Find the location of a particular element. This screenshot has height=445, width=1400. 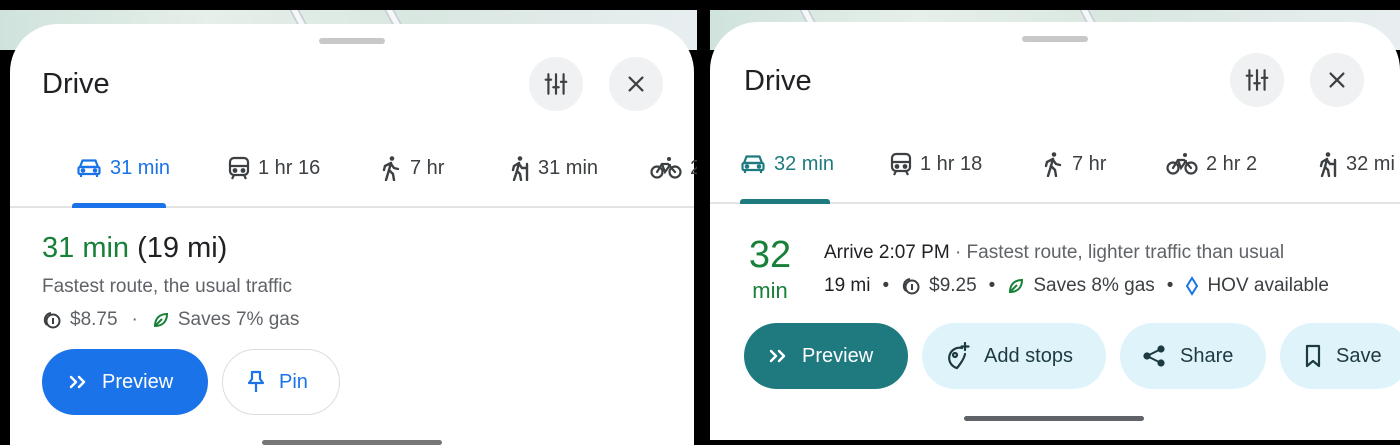

tab-drive-label: 31 min is located at coordinates (140, 167).